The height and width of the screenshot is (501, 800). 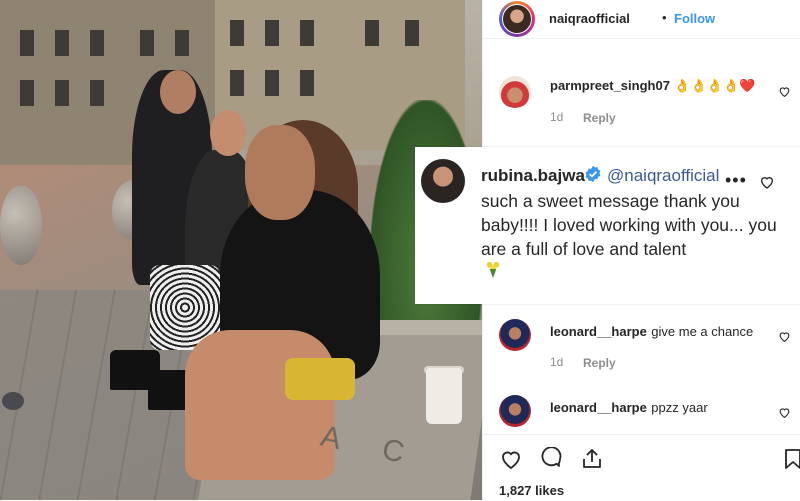 I want to click on comment-text: ppzz yaar, so click(x=679, y=407).